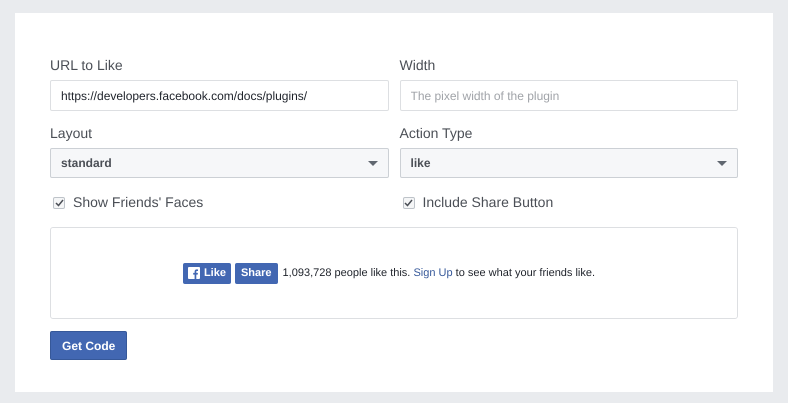 The width and height of the screenshot is (788, 403). Describe the element at coordinates (219, 163) in the screenshot. I see `dropdown: standard` at that location.